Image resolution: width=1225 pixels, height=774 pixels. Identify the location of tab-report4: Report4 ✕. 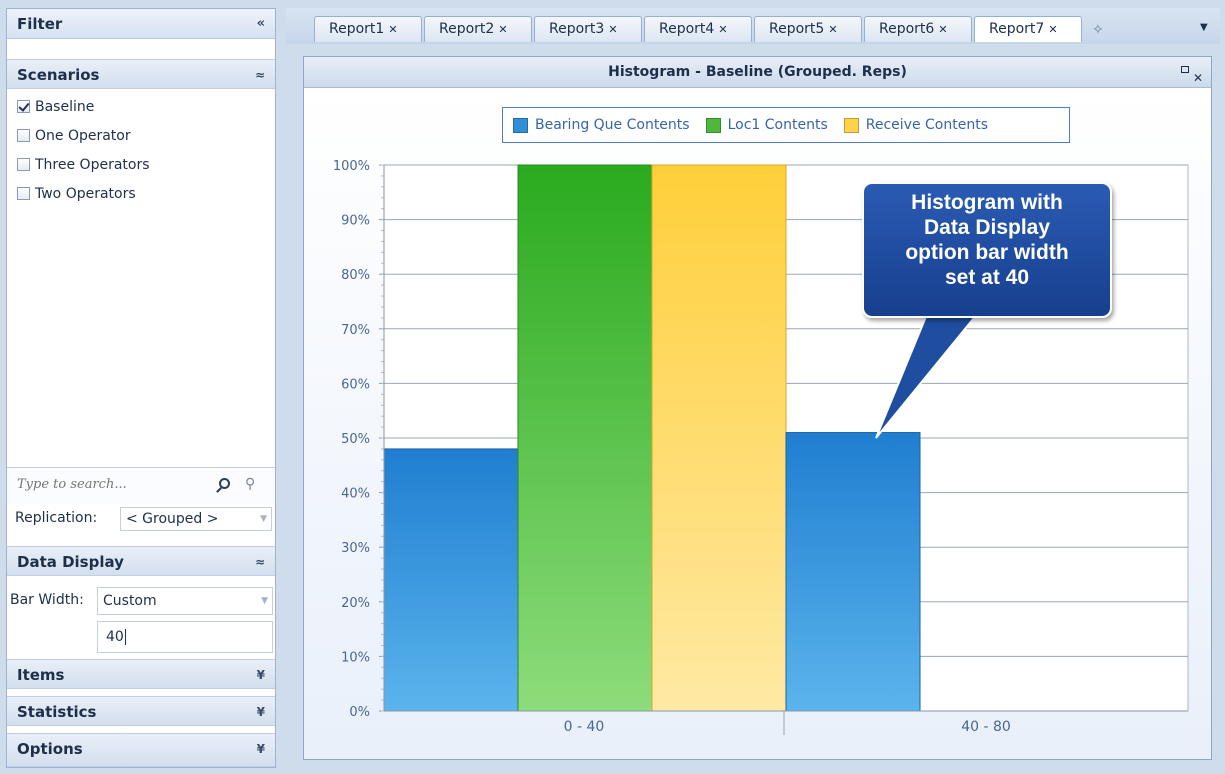
(698, 29).